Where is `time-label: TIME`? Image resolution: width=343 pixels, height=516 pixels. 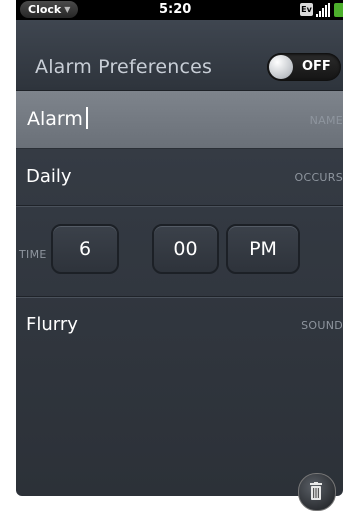
time-label: TIME is located at coordinates (33, 254).